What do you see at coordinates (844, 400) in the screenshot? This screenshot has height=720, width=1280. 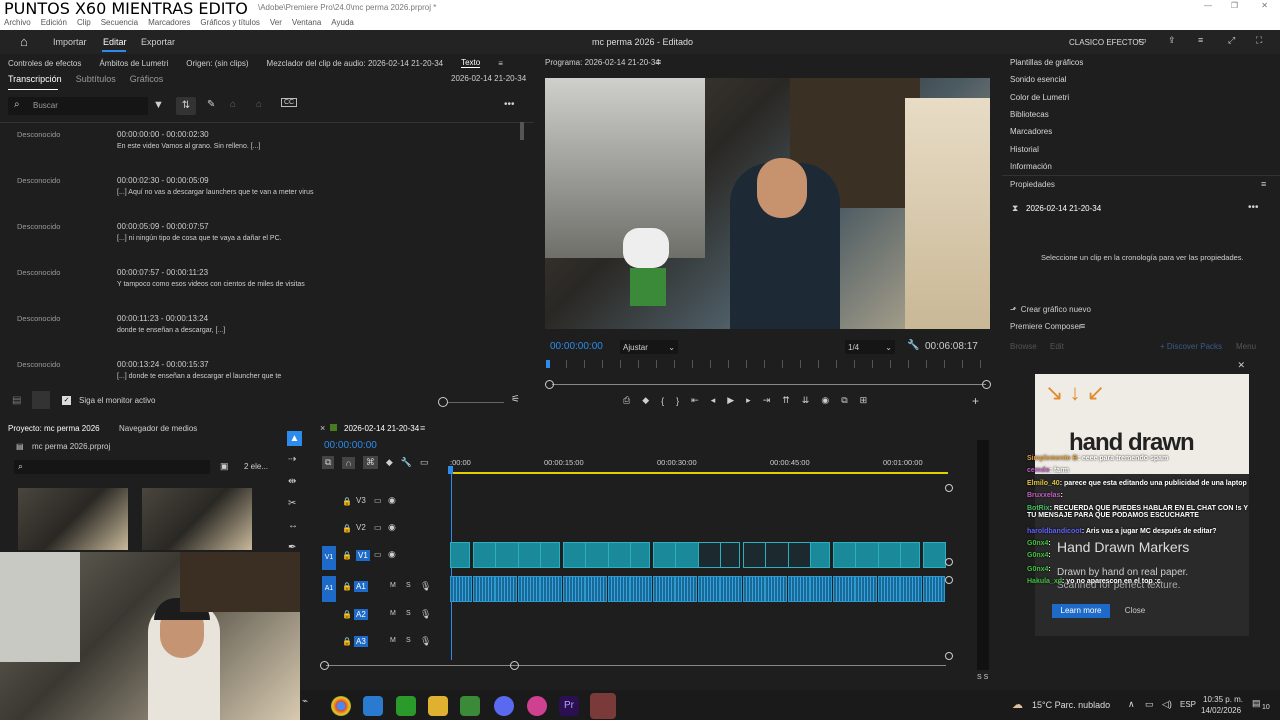 I see `compare-icon: ⧉` at bounding box center [844, 400].